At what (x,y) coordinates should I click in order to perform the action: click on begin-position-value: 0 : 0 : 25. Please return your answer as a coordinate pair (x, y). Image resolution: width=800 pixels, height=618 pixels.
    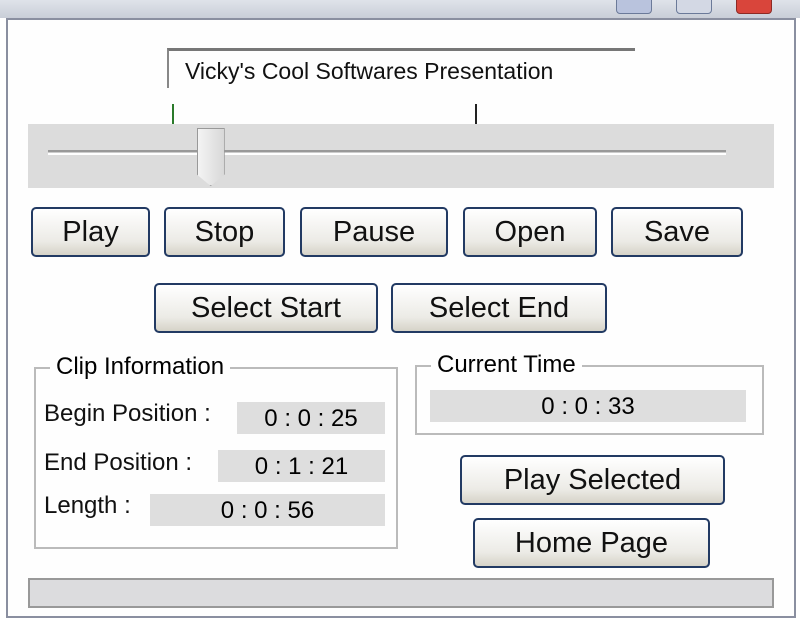
    Looking at the image, I should click on (311, 418).